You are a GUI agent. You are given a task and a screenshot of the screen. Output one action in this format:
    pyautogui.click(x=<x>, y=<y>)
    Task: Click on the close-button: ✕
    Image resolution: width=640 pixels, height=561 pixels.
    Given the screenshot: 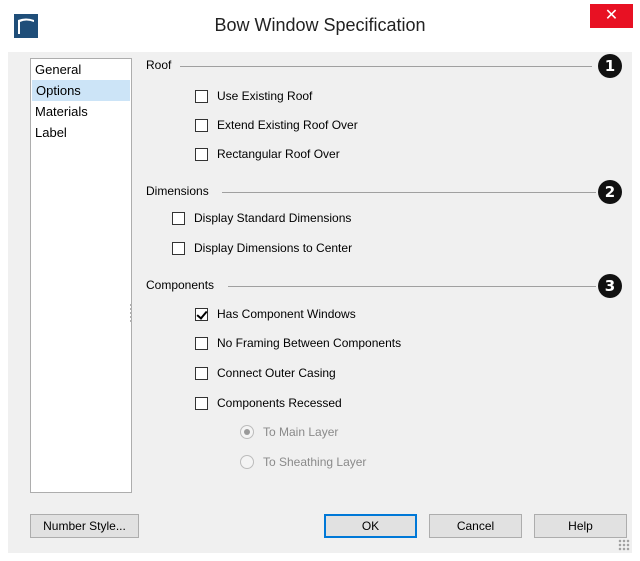 What is the action you would take?
    pyautogui.click(x=611, y=16)
    